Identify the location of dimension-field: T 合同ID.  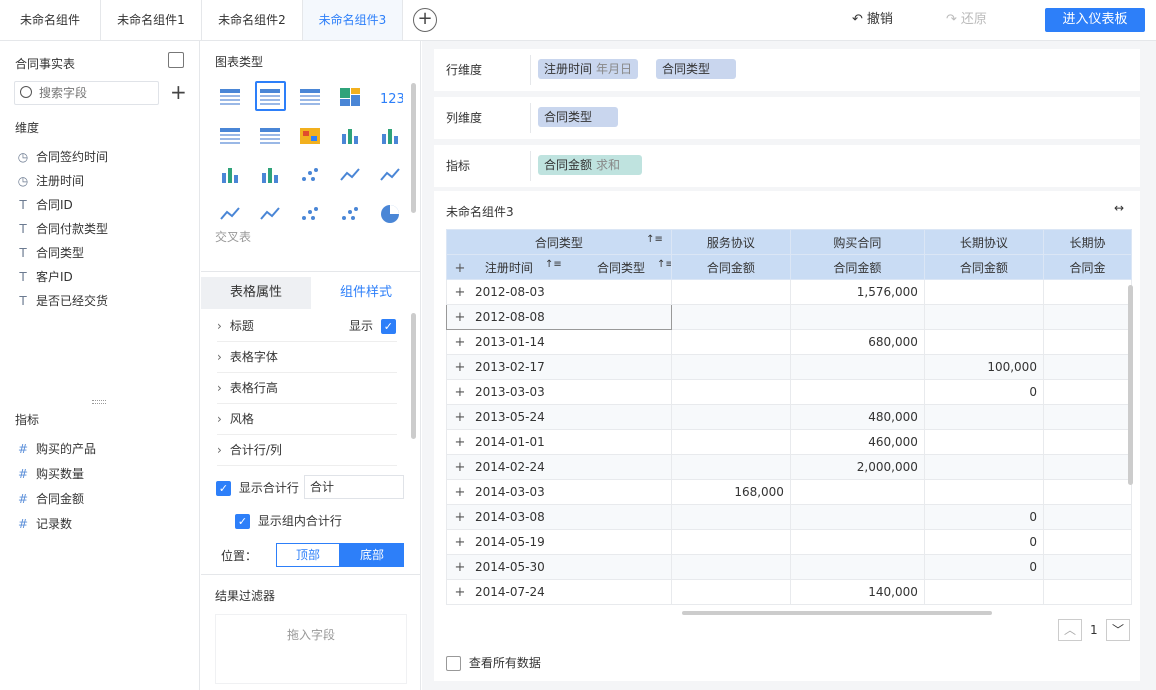
(43, 205).